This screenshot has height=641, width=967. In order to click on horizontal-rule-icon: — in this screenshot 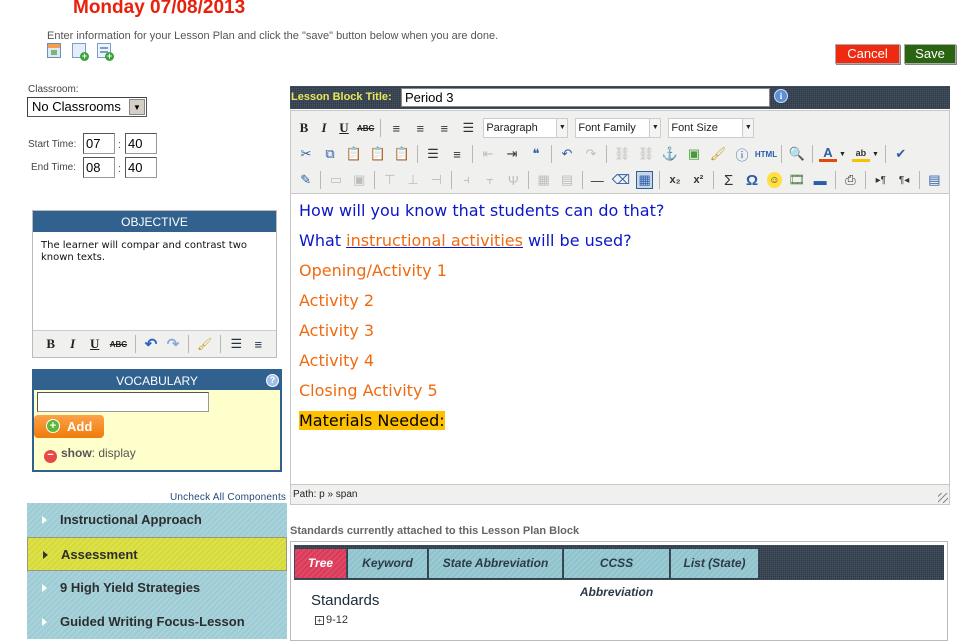, I will do `click(597, 180)`.